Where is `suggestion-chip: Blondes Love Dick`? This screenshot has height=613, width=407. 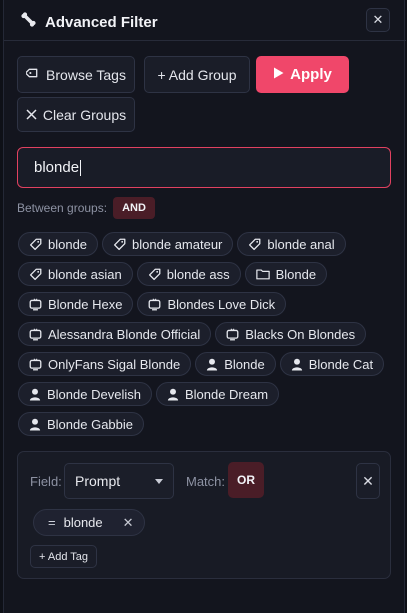 suggestion-chip: Blondes Love Dick is located at coordinates (212, 304).